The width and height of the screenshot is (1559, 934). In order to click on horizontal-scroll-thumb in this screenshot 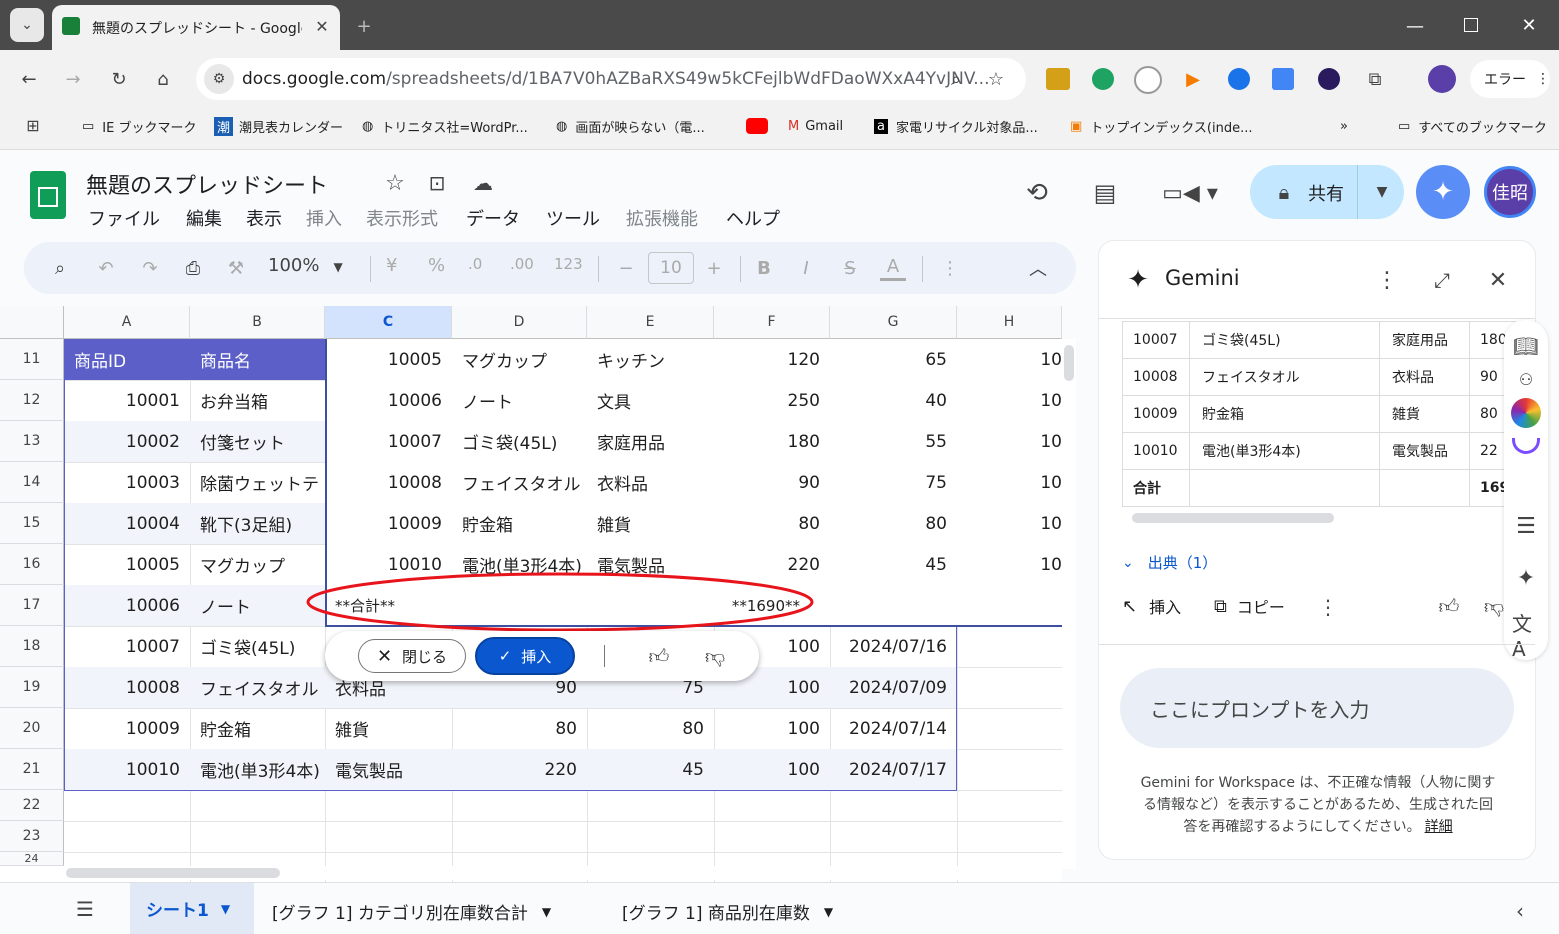, I will do `click(173, 873)`.